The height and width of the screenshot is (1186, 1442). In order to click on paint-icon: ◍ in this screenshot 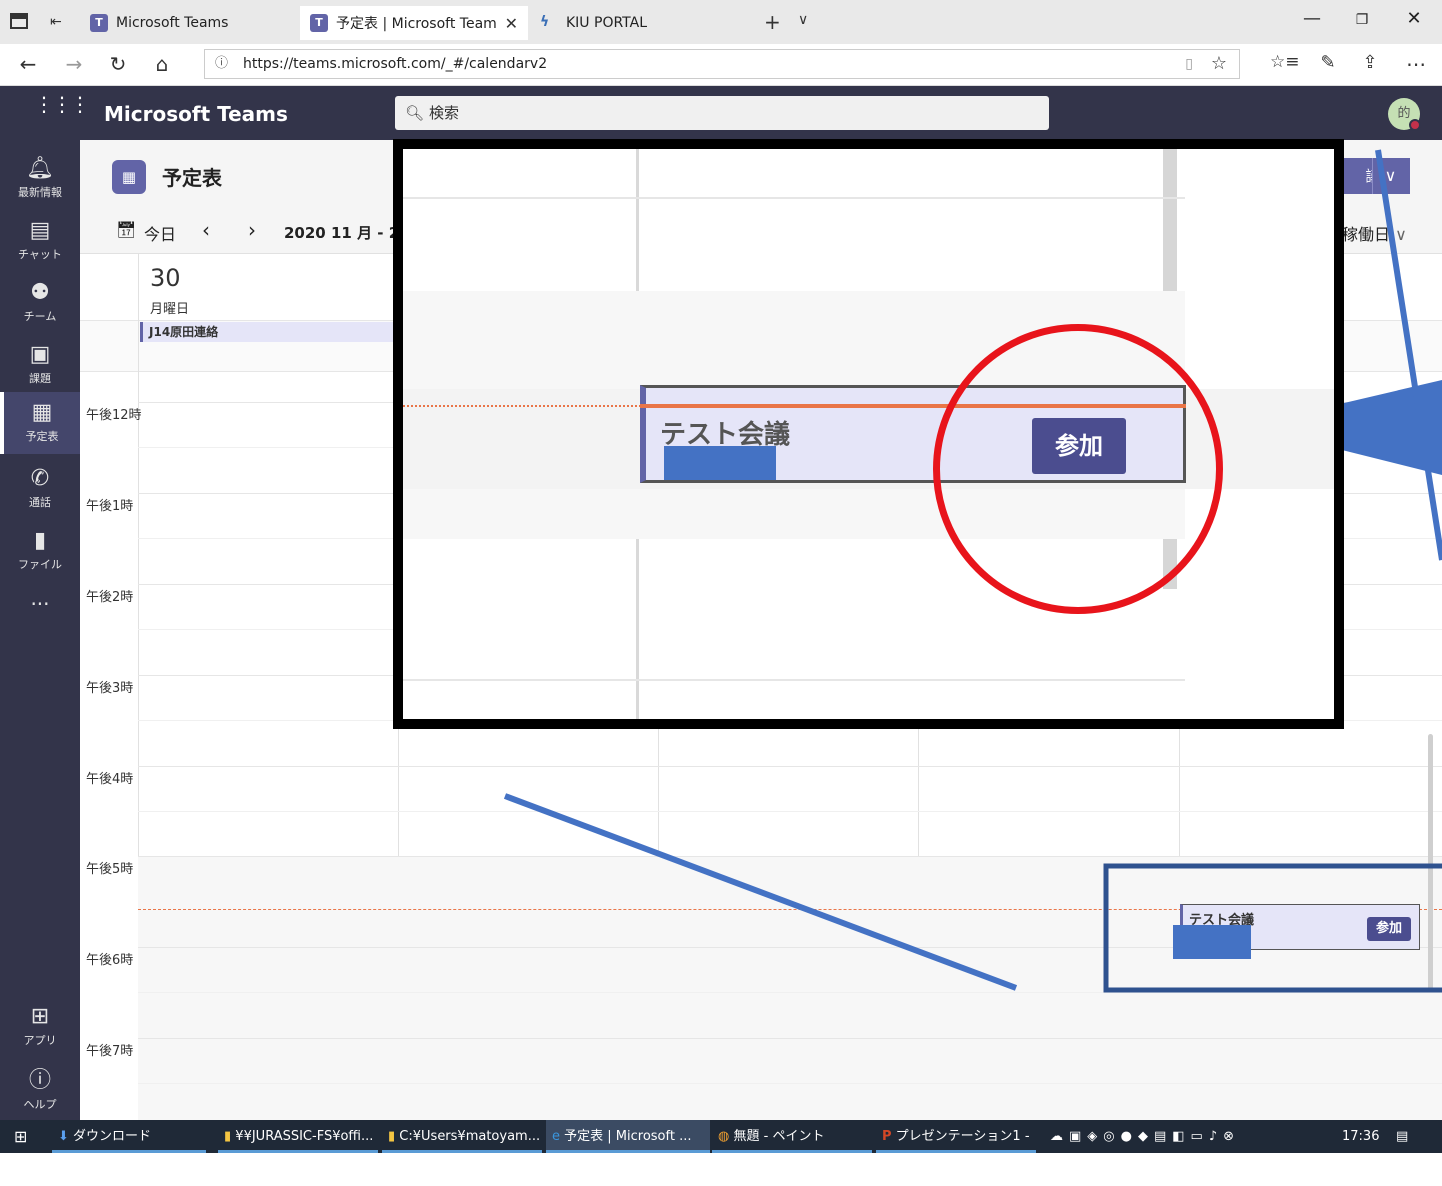, I will do `click(724, 1136)`.